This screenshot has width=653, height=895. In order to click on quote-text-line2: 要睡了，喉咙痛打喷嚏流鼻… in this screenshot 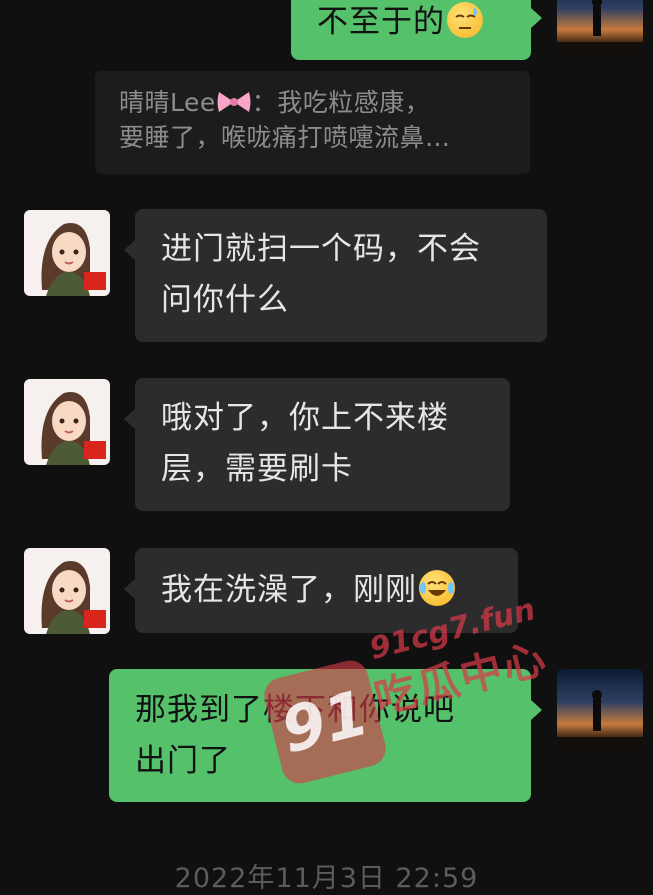, I will do `click(285, 137)`.